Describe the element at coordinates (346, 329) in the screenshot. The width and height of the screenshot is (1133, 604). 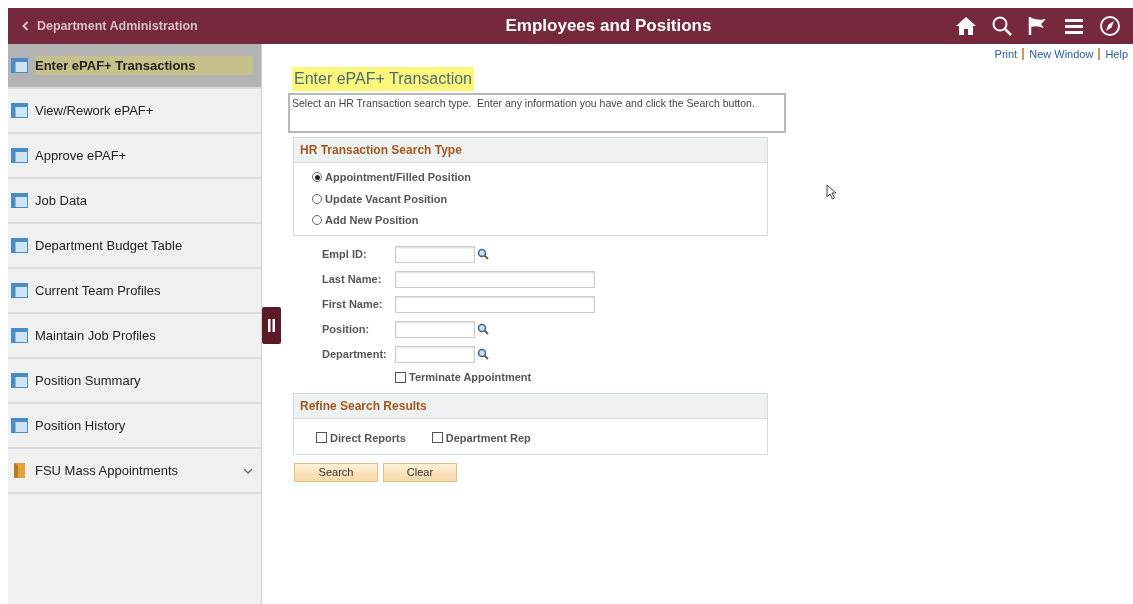
I see `field-label: Position:` at that location.